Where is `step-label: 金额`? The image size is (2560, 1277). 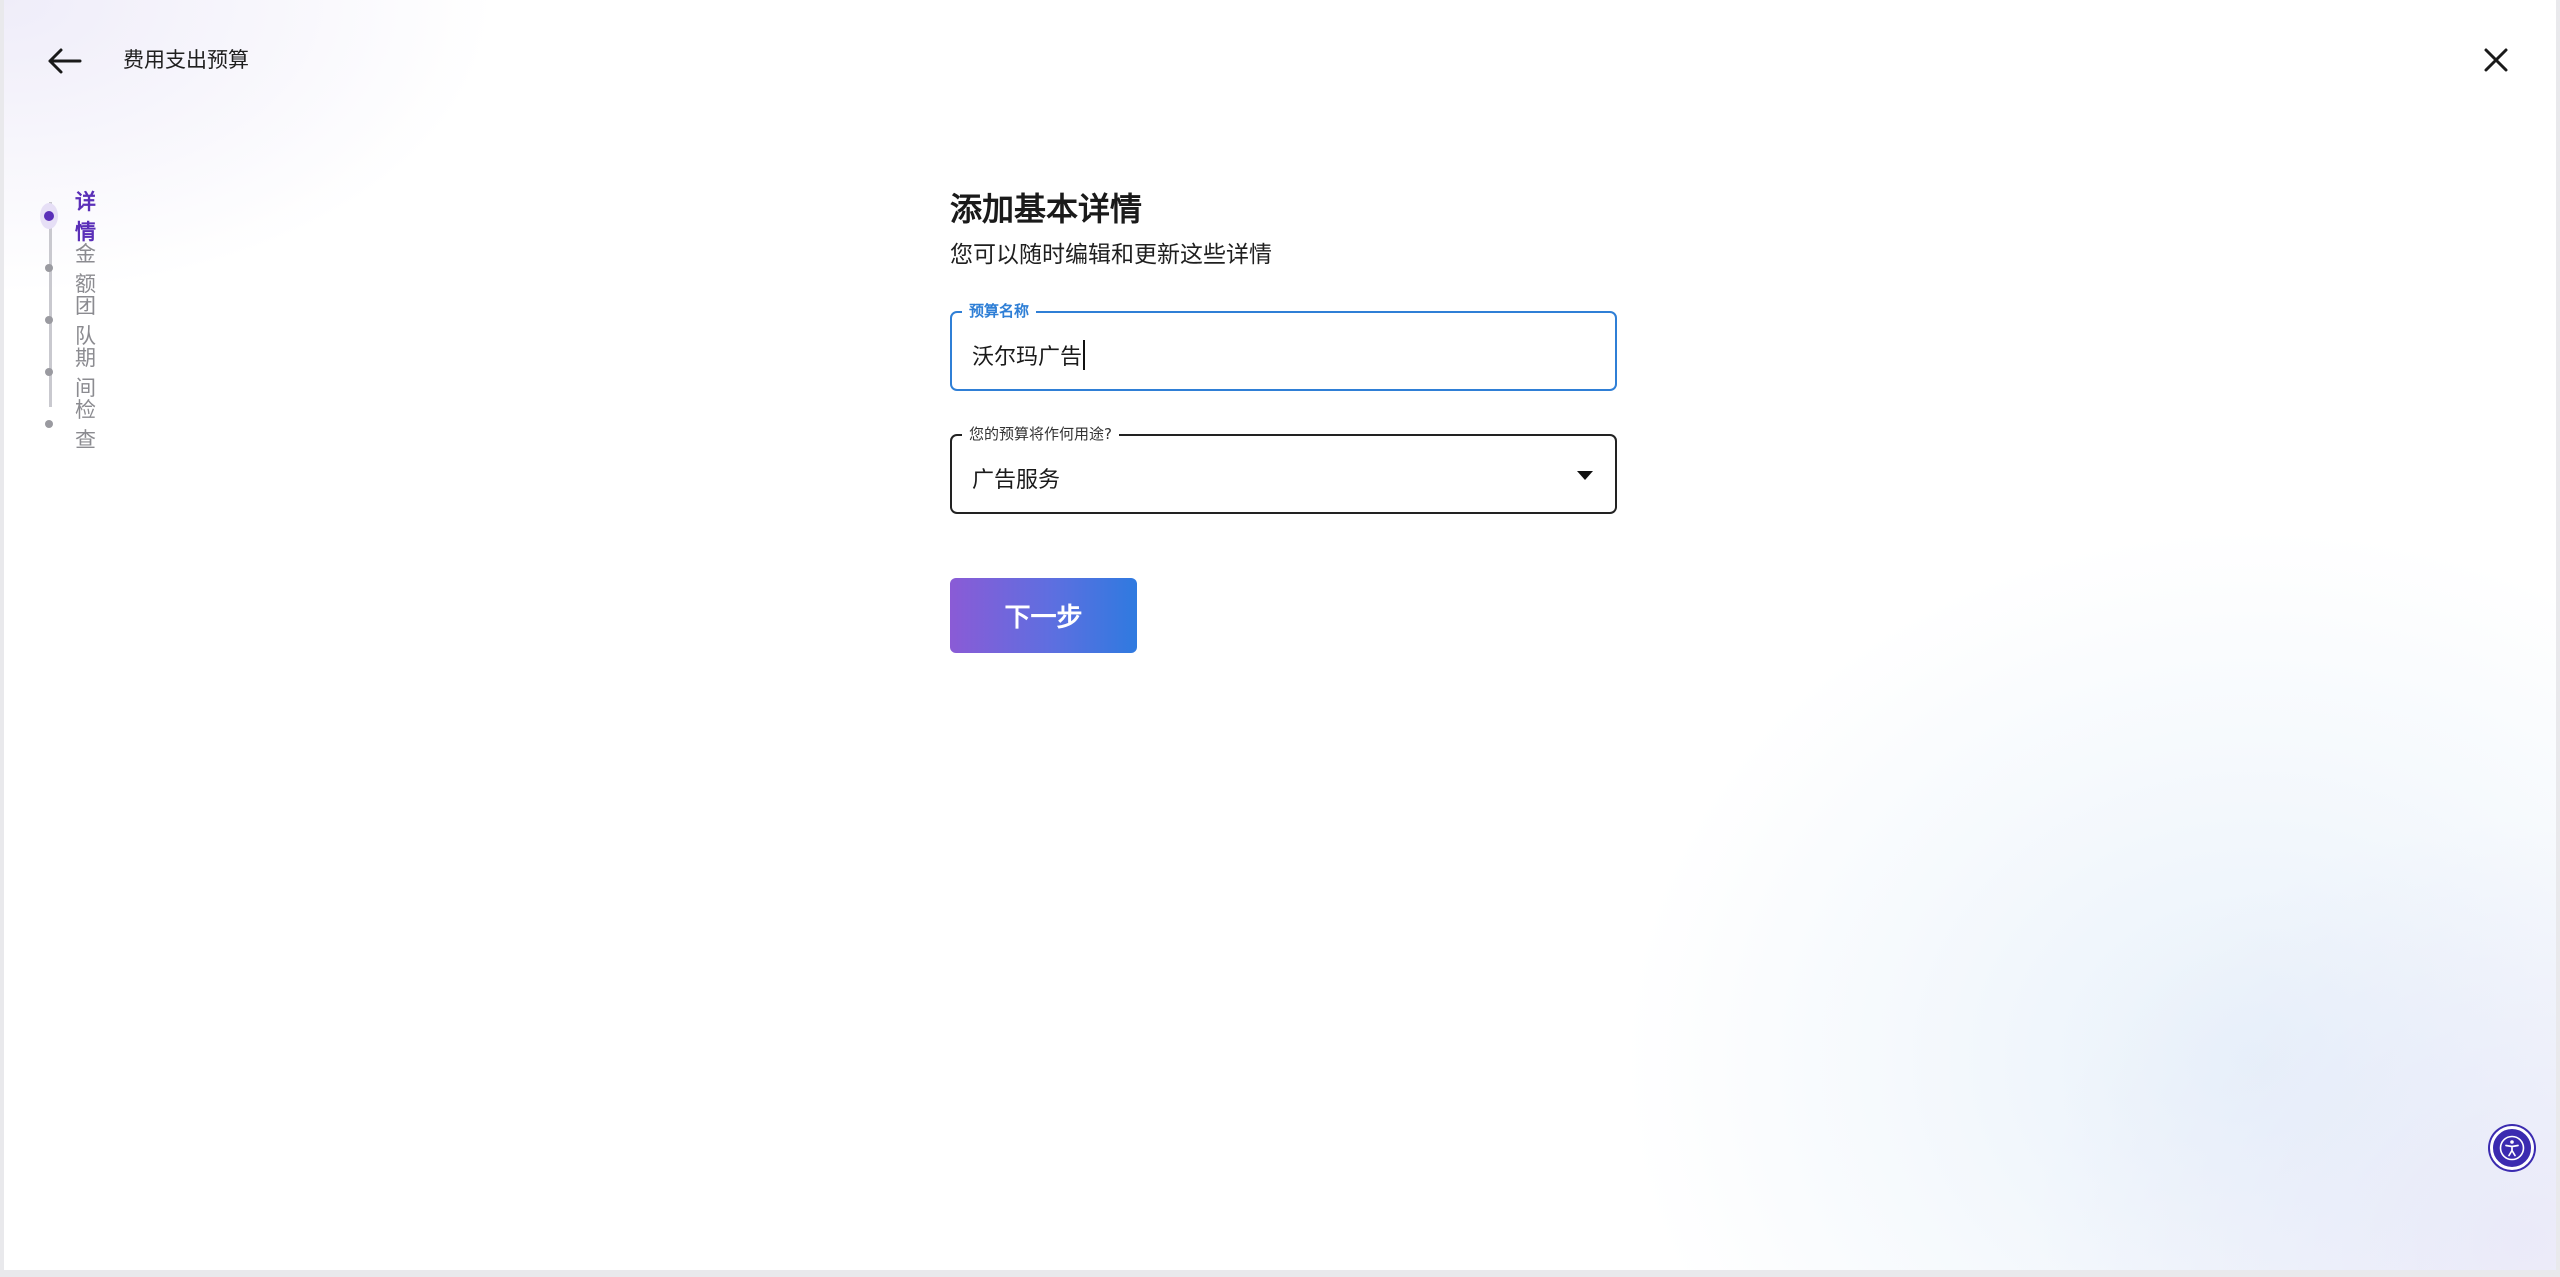
step-label: 金额 is located at coordinates (85, 269).